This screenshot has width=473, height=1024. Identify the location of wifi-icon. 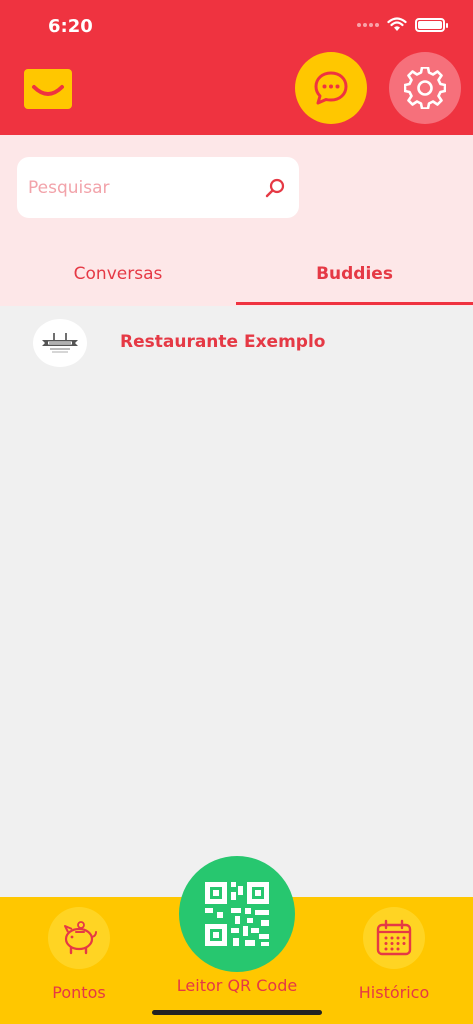
(397, 24).